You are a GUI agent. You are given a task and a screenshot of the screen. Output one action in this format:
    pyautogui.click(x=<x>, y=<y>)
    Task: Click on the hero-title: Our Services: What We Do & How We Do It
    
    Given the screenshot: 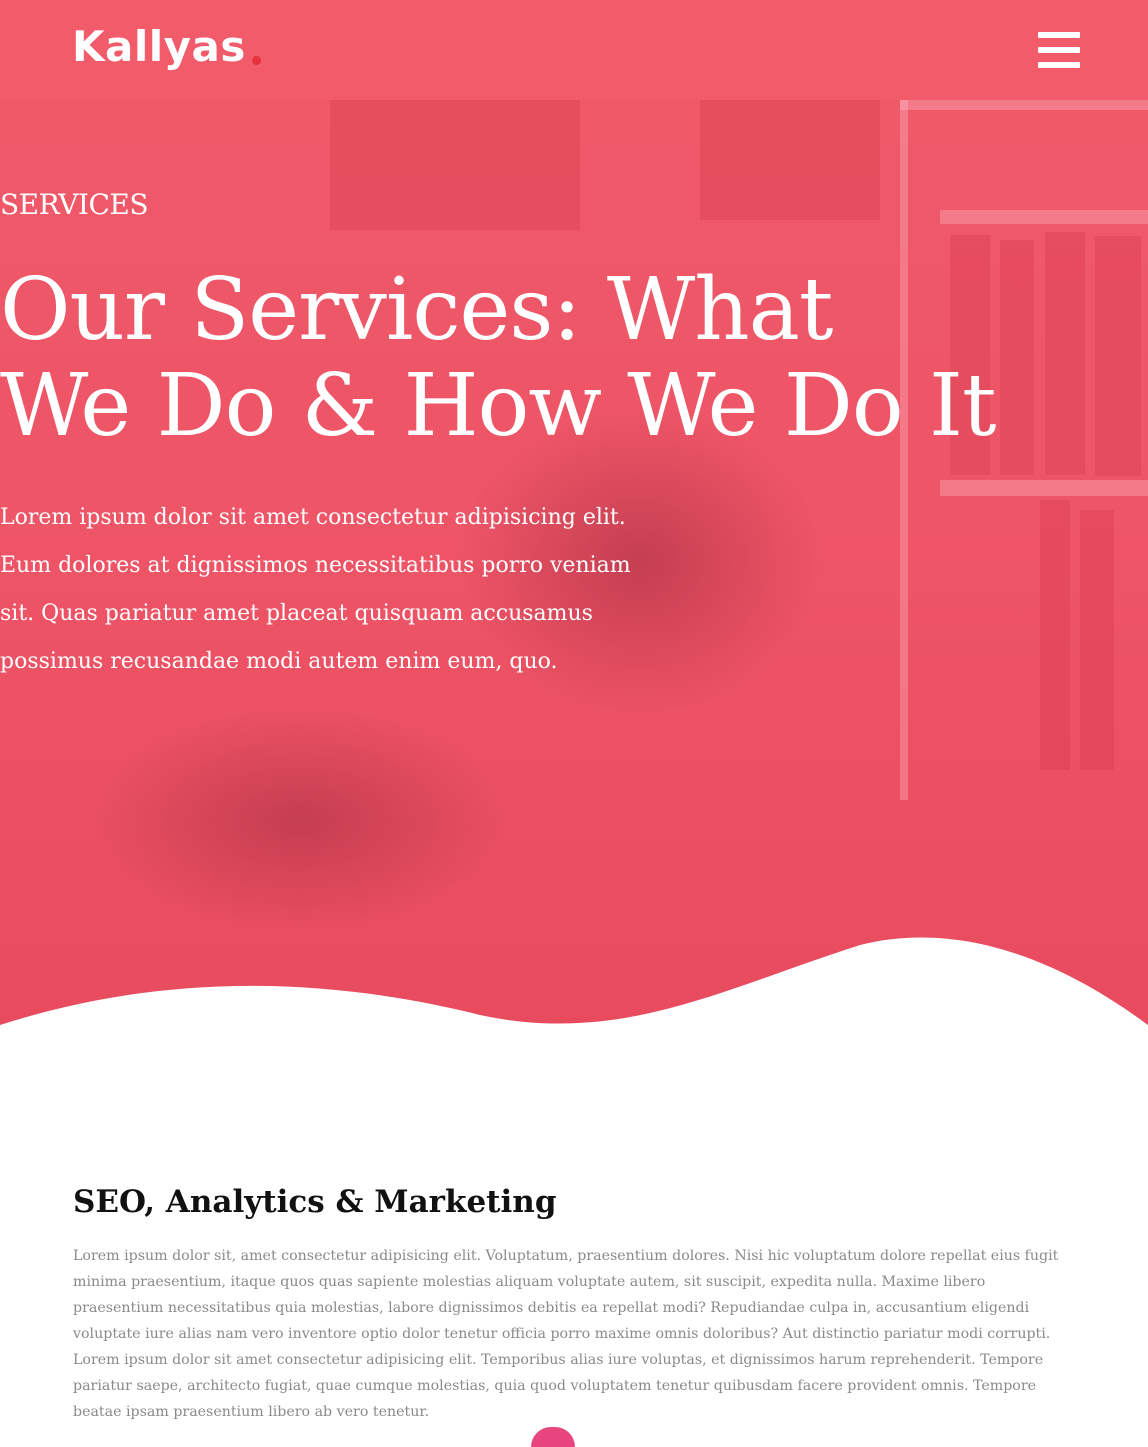 What is the action you would take?
    pyautogui.click(x=550, y=358)
    